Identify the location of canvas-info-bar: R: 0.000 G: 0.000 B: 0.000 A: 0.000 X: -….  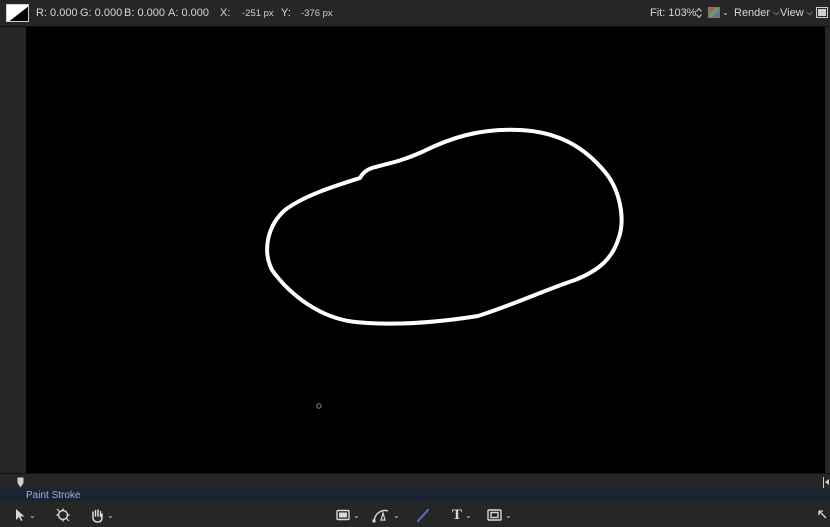
(415, 13).